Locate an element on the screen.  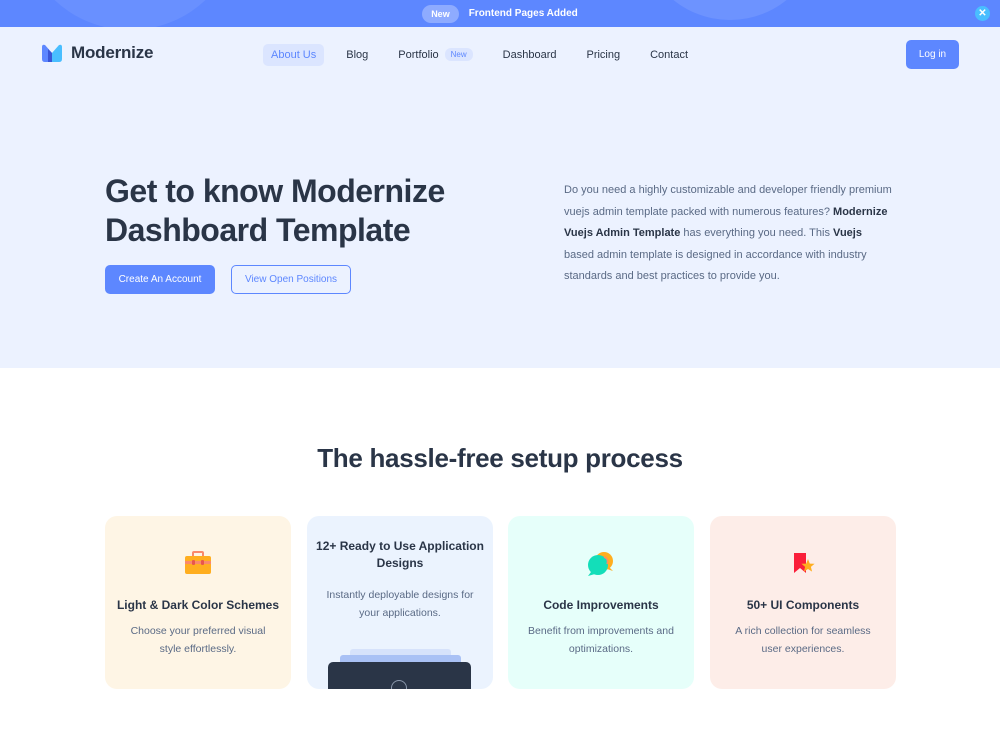
app-preview-image is located at coordinates (399, 667).